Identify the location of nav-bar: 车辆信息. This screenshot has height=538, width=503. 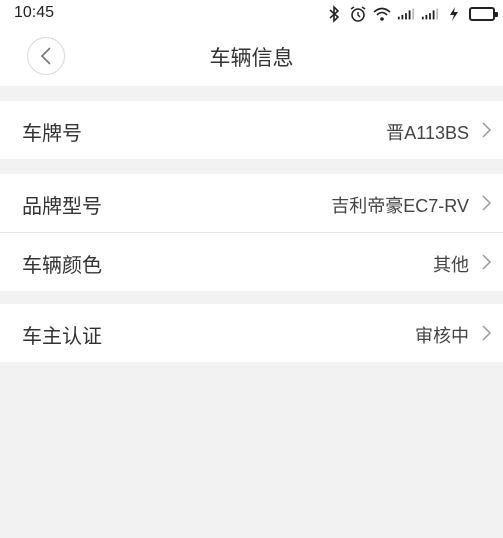
(251, 57).